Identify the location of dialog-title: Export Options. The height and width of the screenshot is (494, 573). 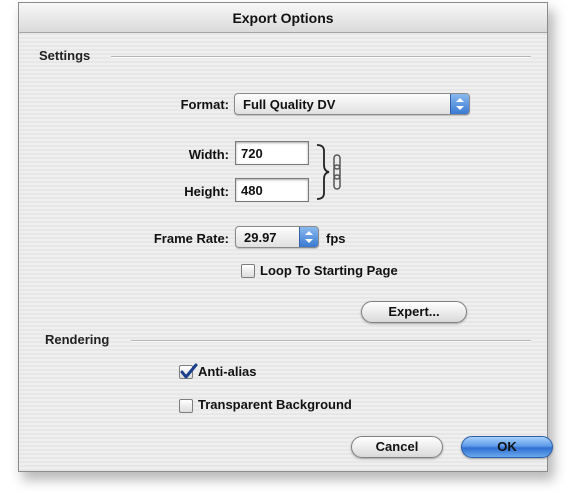
(283, 18).